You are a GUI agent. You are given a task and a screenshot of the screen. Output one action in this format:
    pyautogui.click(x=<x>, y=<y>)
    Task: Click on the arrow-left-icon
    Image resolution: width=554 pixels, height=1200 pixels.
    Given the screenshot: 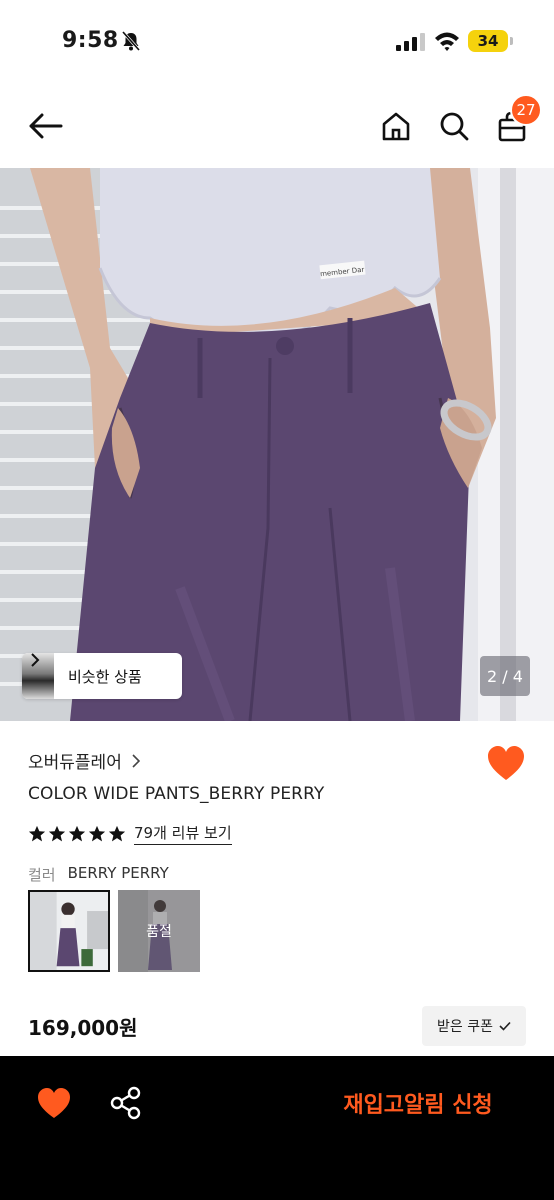 What is the action you would take?
    pyautogui.click(x=46, y=126)
    